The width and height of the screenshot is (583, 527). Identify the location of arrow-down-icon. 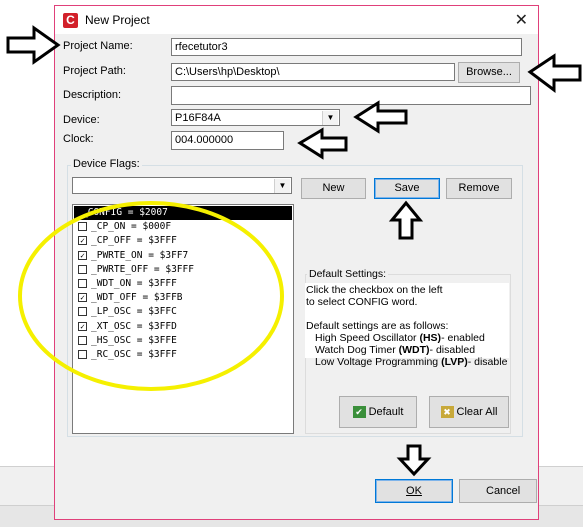
(414, 460).